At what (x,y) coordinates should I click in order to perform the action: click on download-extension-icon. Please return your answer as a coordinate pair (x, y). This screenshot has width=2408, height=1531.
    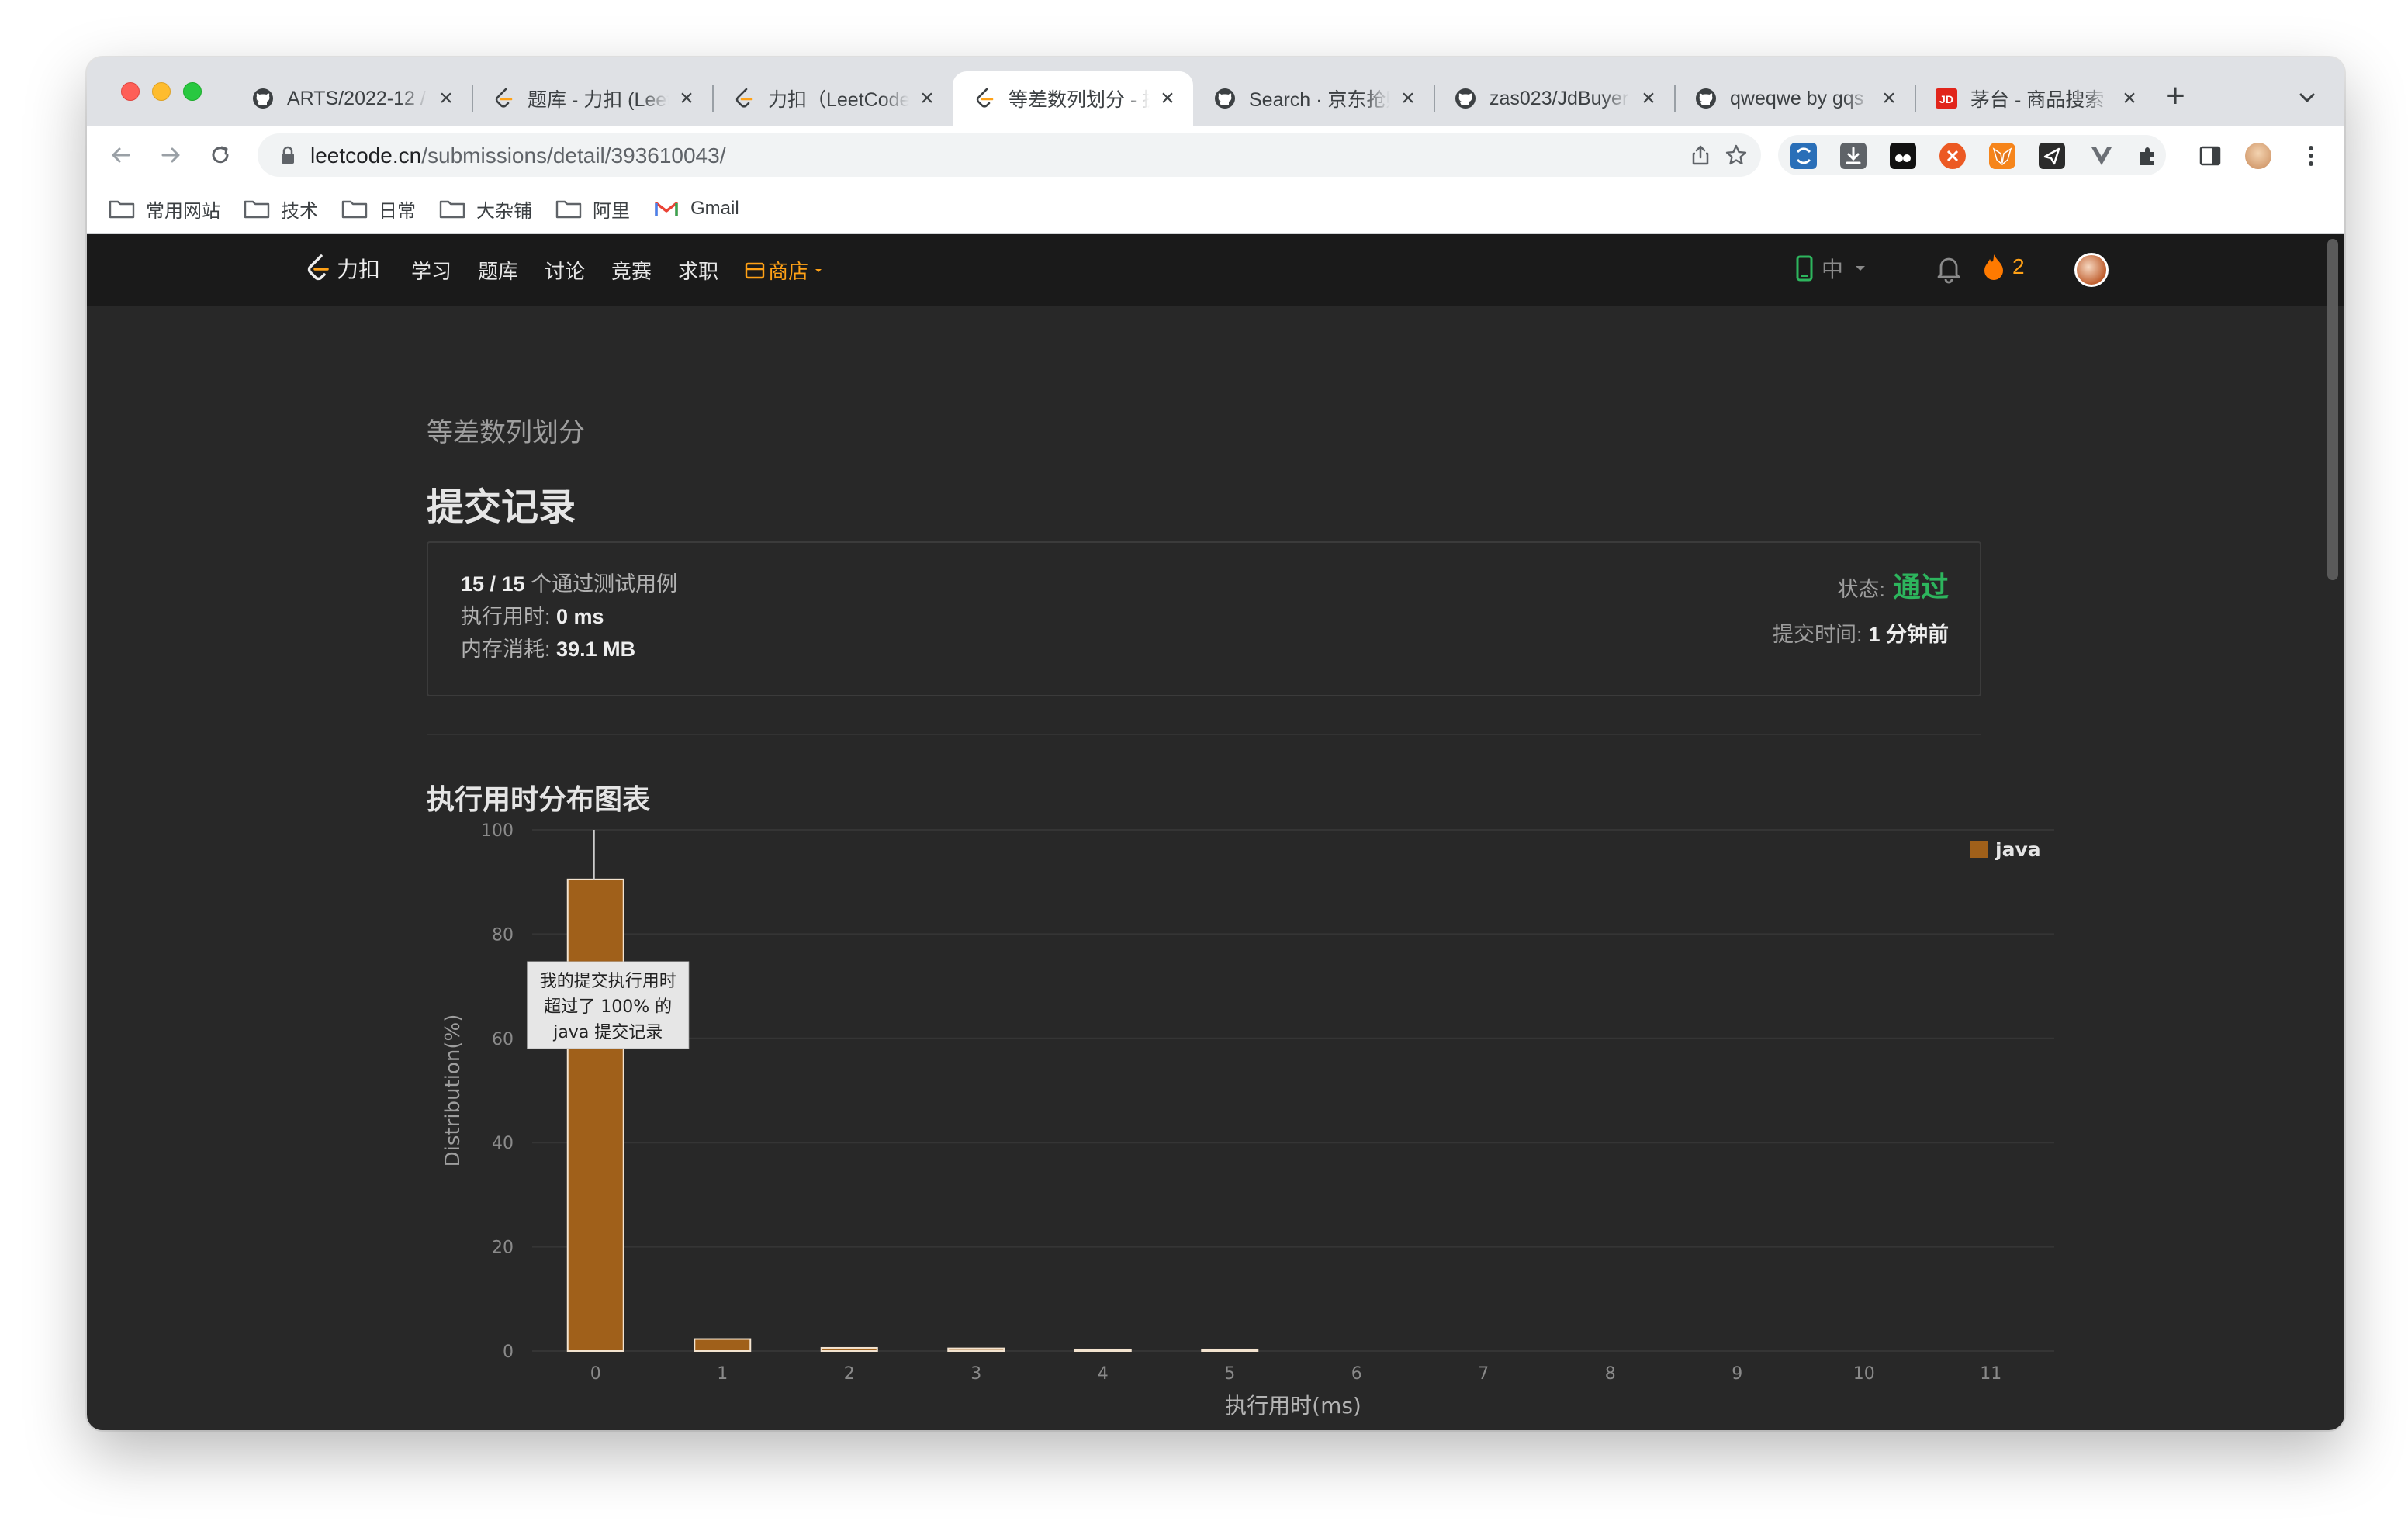
    Looking at the image, I should click on (1854, 156).